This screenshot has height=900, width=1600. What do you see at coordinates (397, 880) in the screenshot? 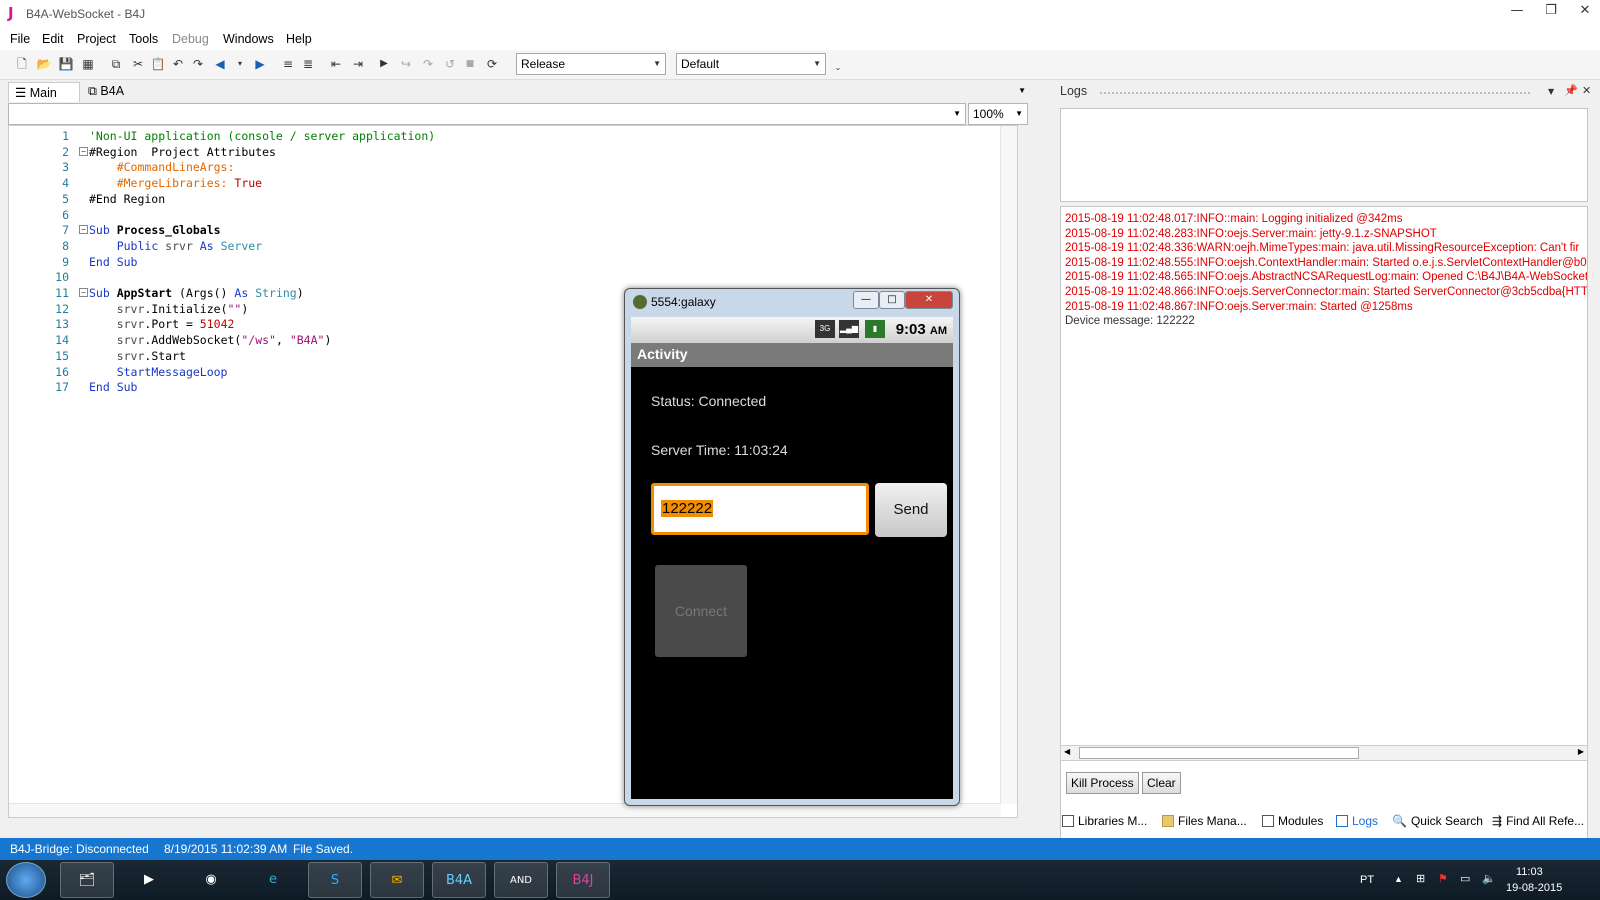
I see `mail-taskbar-icon: ✉` at bounding box center [397, 880].